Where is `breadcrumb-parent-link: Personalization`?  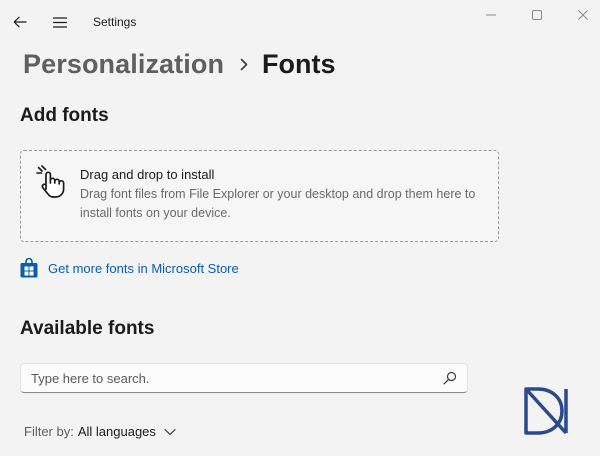
breadcrumb-parent-link: Personalization is located at coordinates (123, 64).